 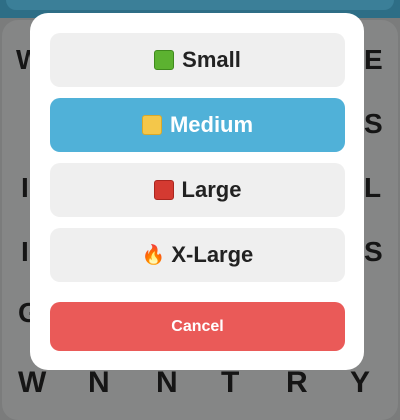 I want to click on grid-letter: E, so click(x=373, y=59).